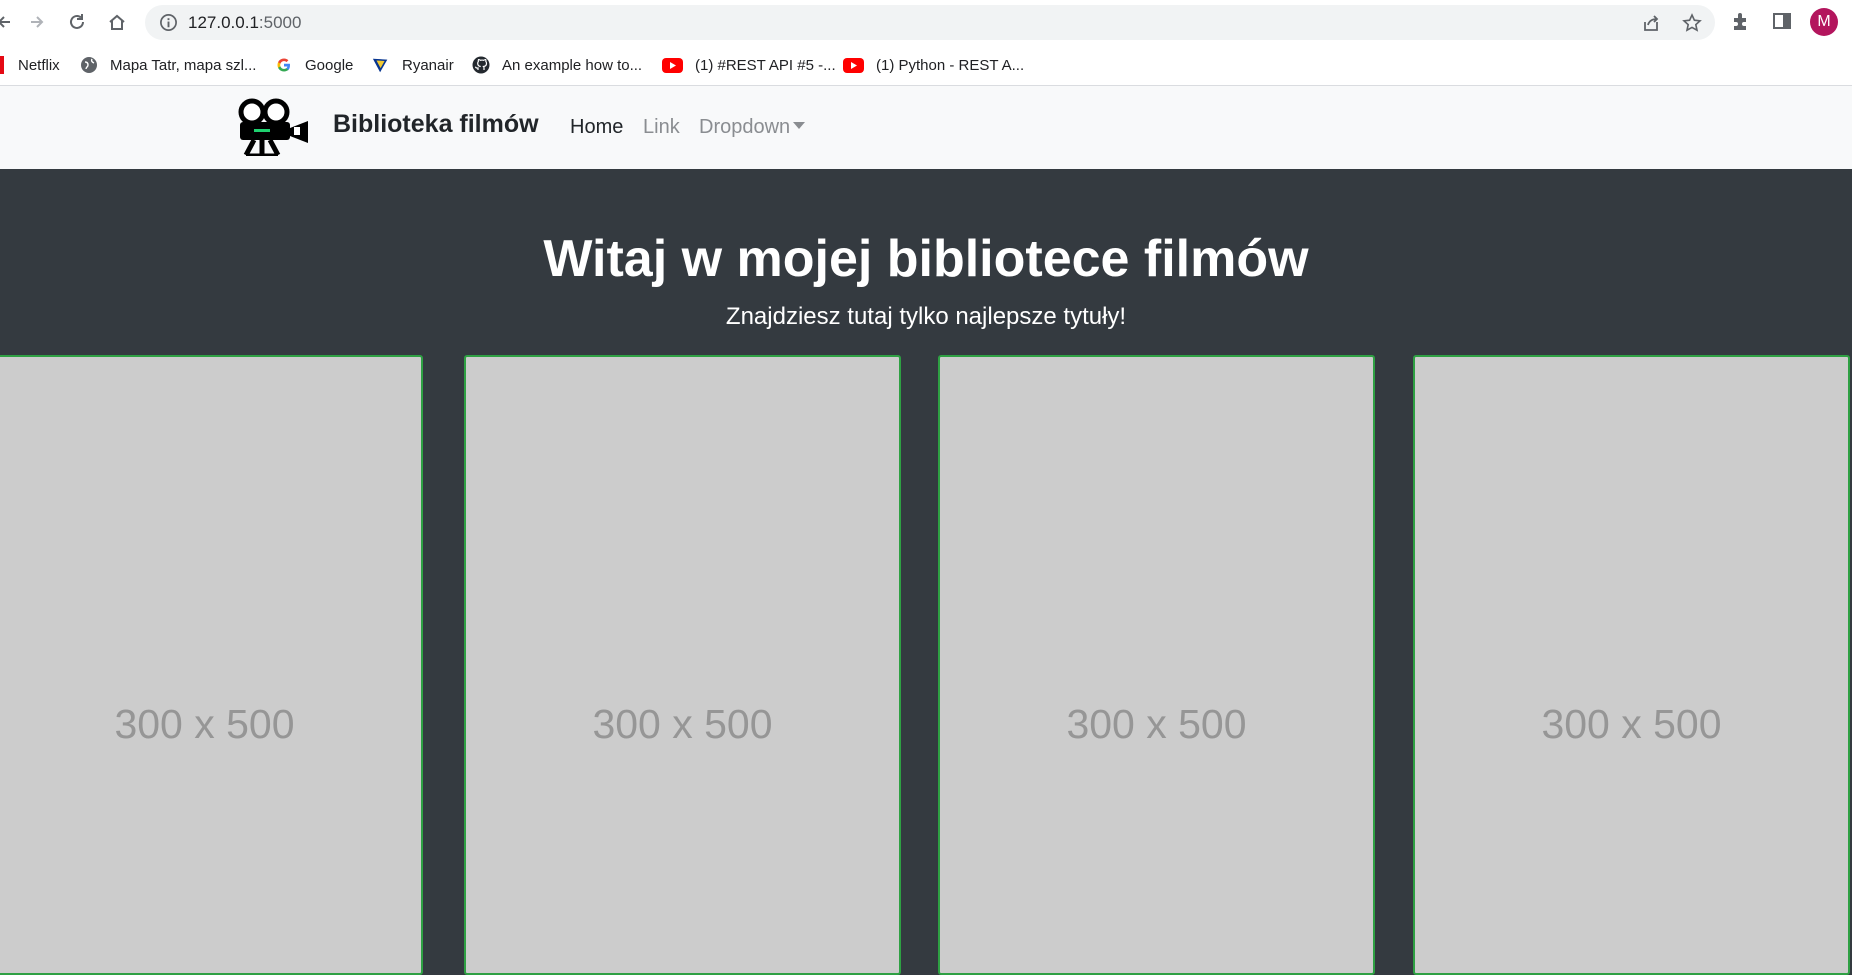 The width and height of the screenshot is (1852, 975). What do you see at coordinates (280, 22) in the screenshot?
I see `url-port: :5000` at bounding box center [280, 22].